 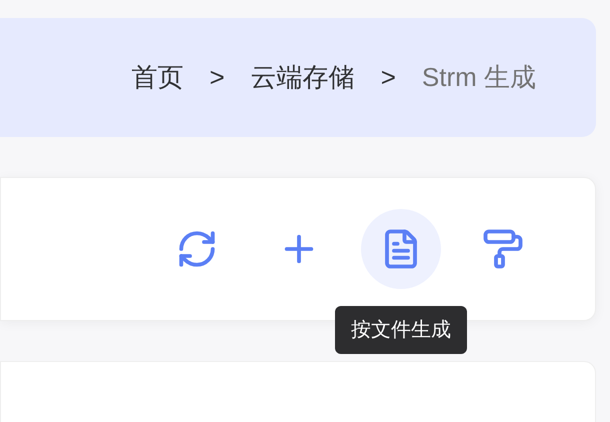 What do you see at coordinates (158, 77) in the screenshot?
I see `breadcrumb-item: 首页` at bounding box center [158, 77].